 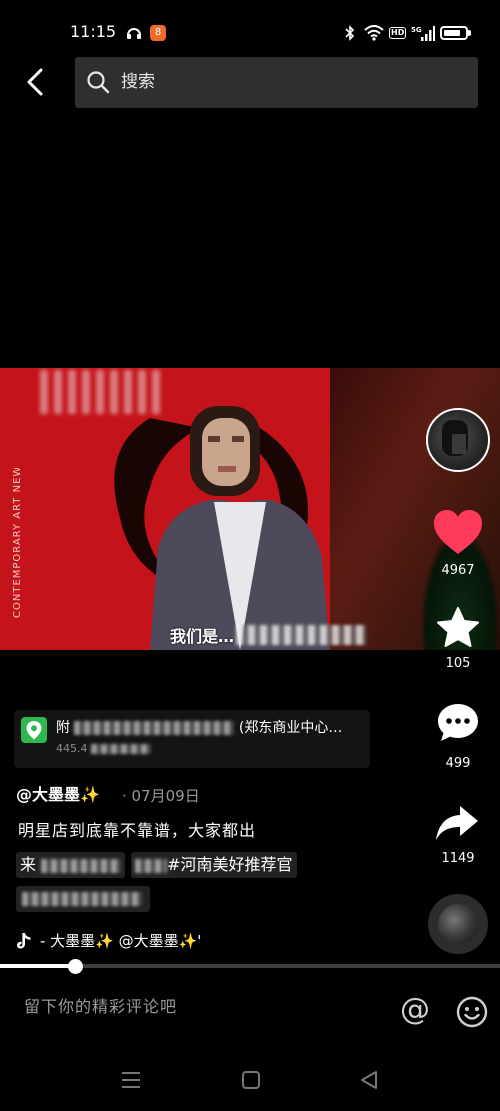 I want to click on heart-icon, so click(x=458, y=532).